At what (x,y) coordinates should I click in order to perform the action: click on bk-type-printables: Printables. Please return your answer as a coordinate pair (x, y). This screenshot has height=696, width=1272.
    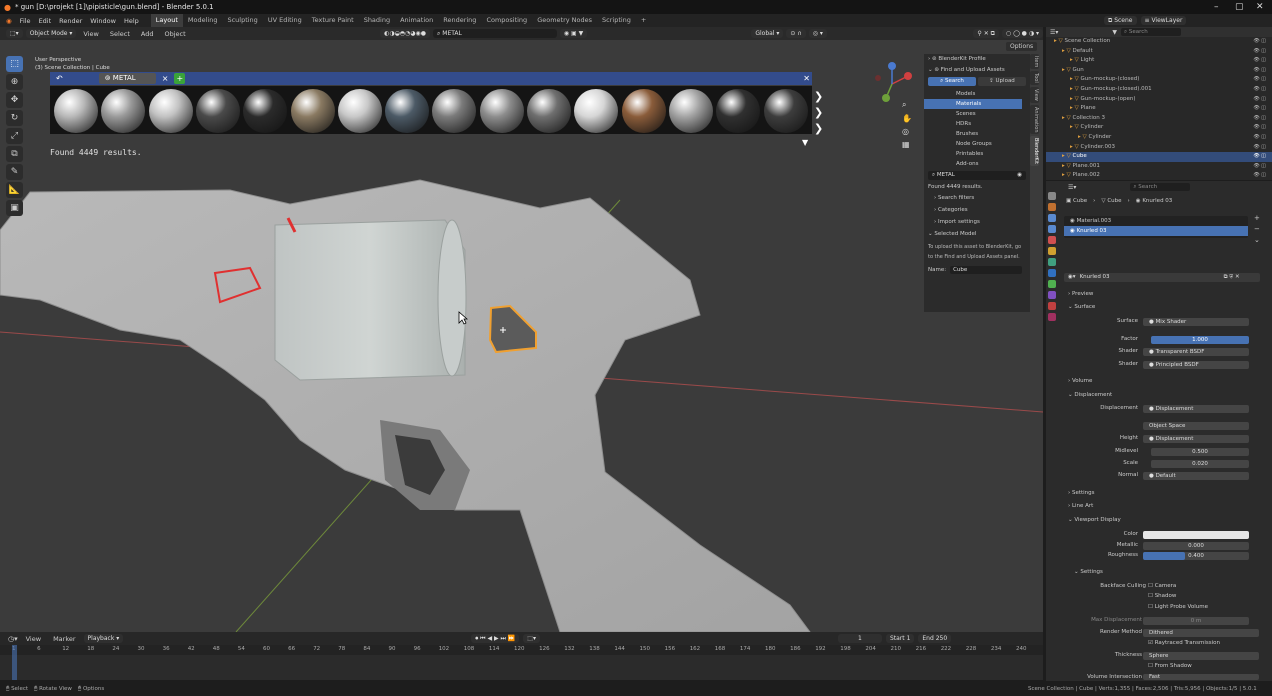
    Looking at the image, I should click on (973, 154).